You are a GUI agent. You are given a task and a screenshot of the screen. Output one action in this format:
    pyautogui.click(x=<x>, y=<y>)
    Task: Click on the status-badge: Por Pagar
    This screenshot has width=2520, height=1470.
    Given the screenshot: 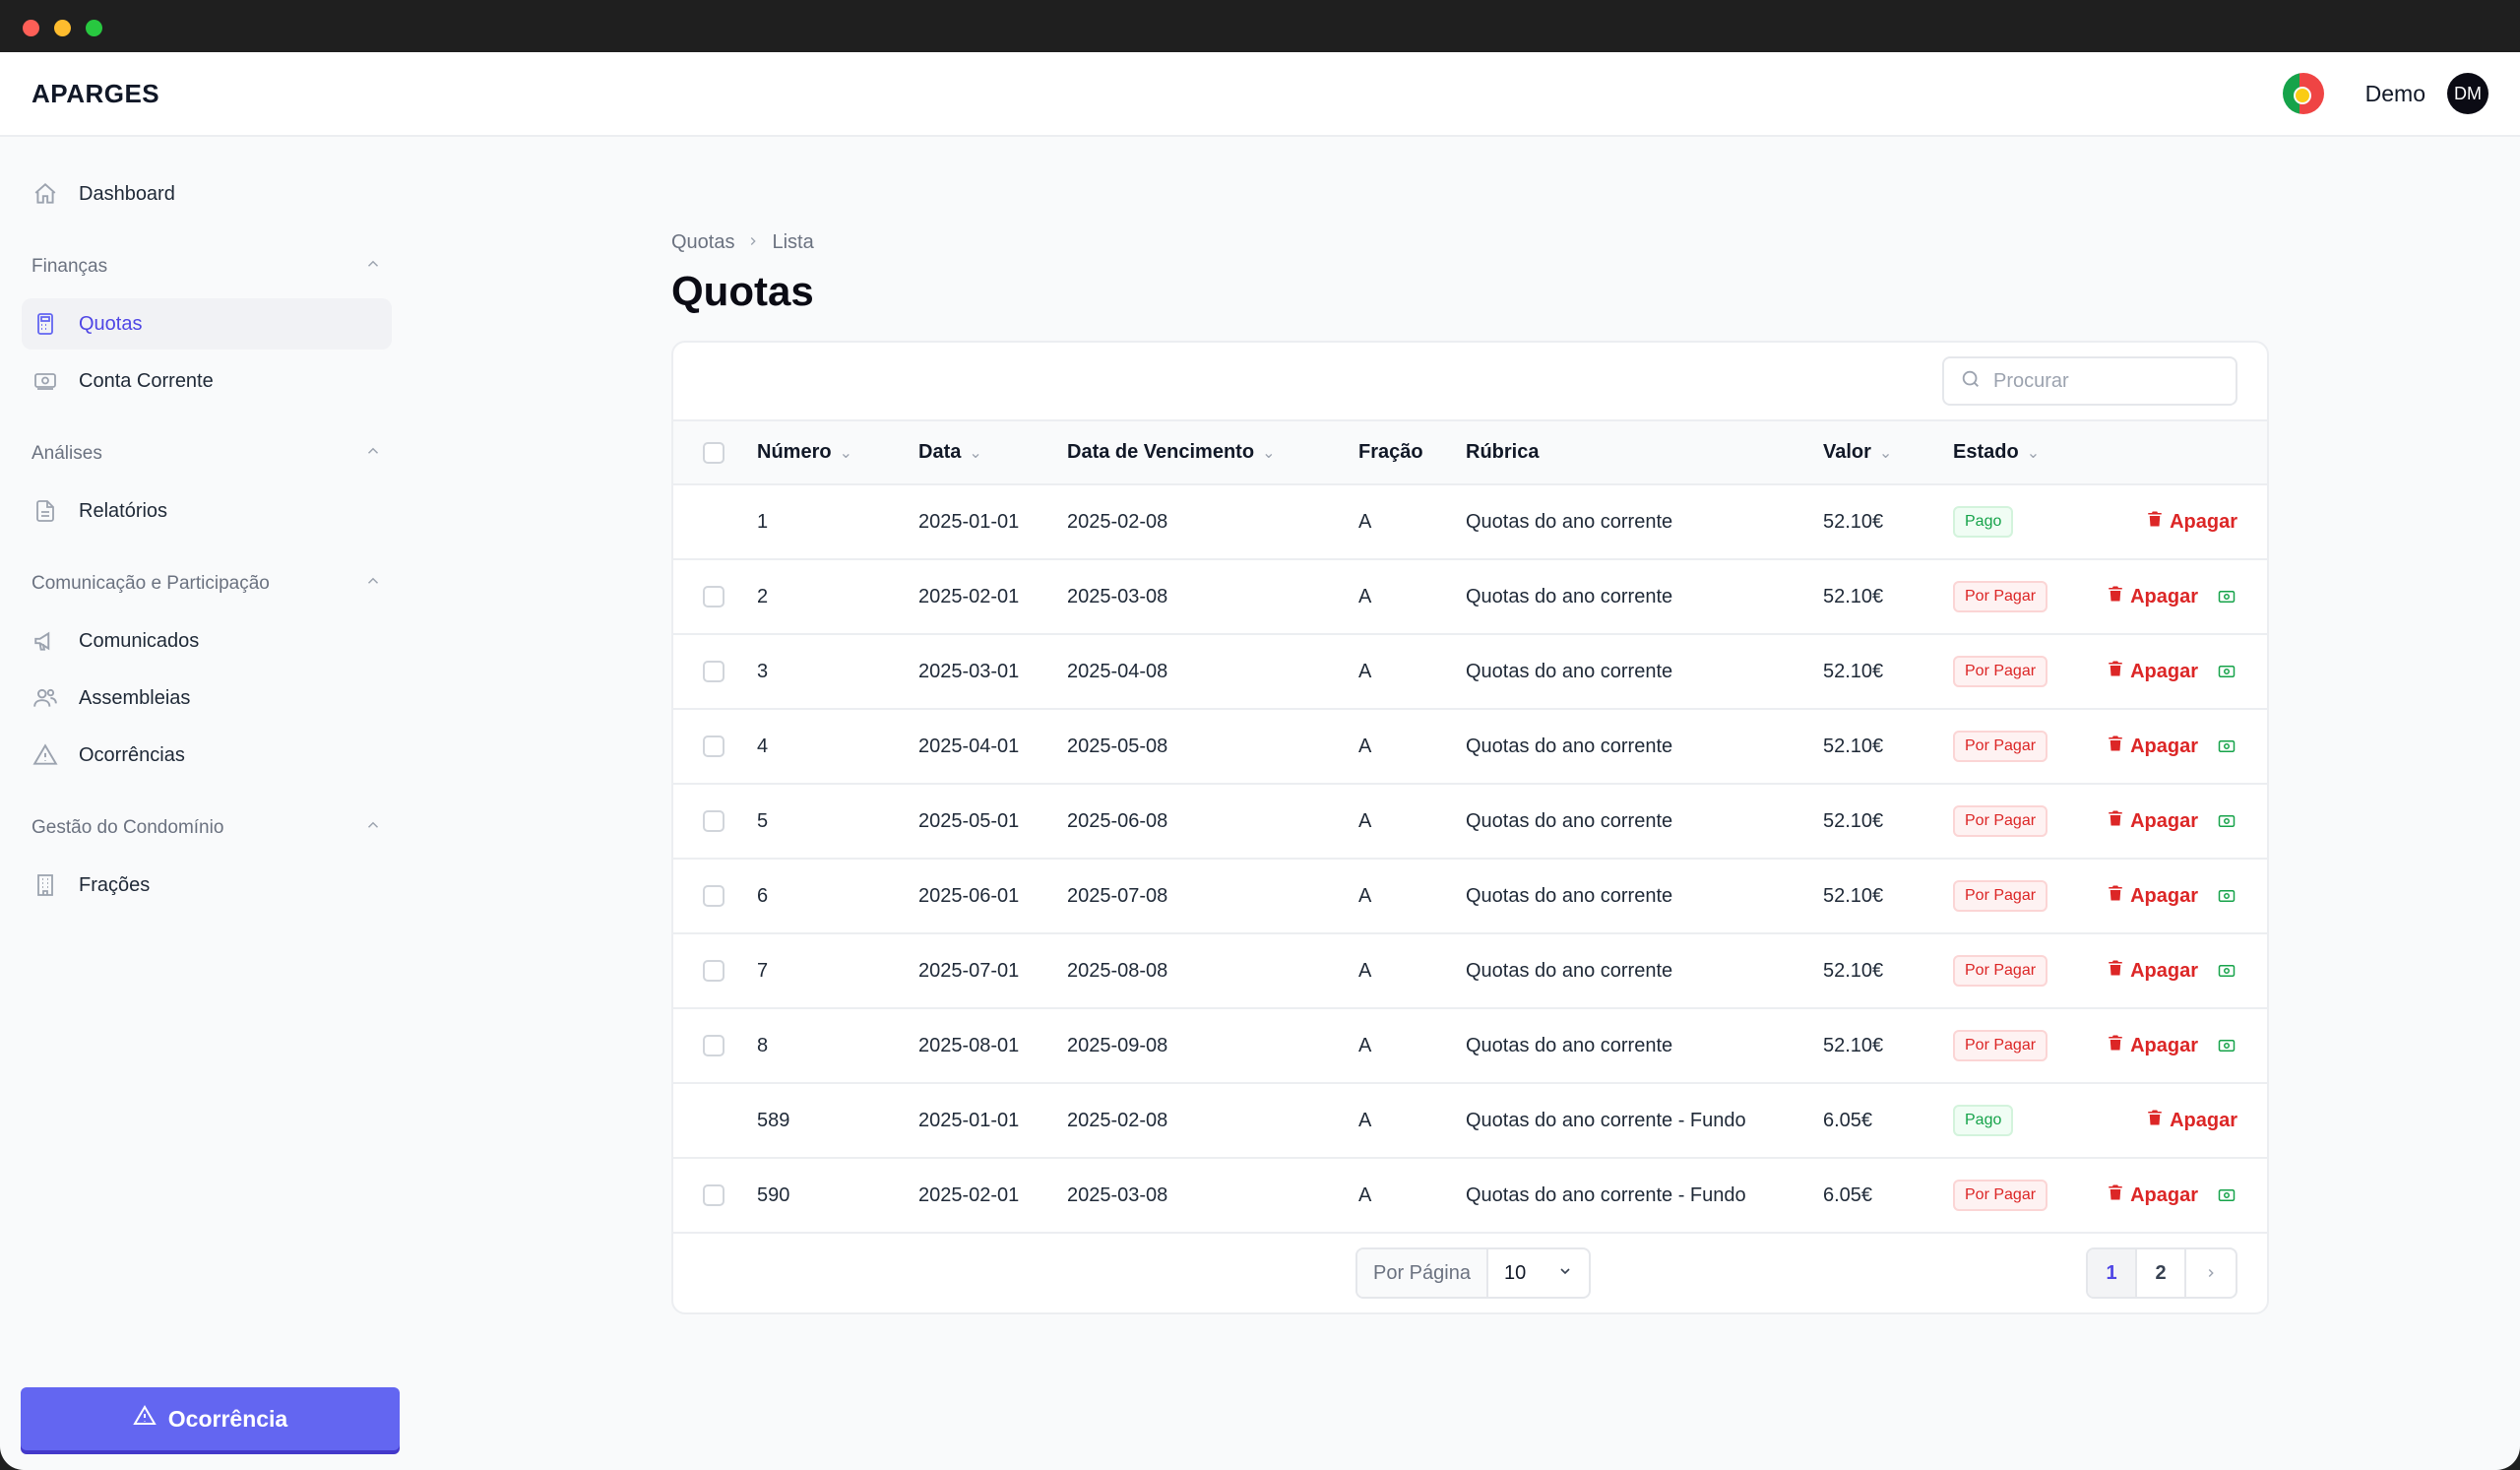 What is the action you would take?
    pyautogui.click(x=2000, y=821)
    